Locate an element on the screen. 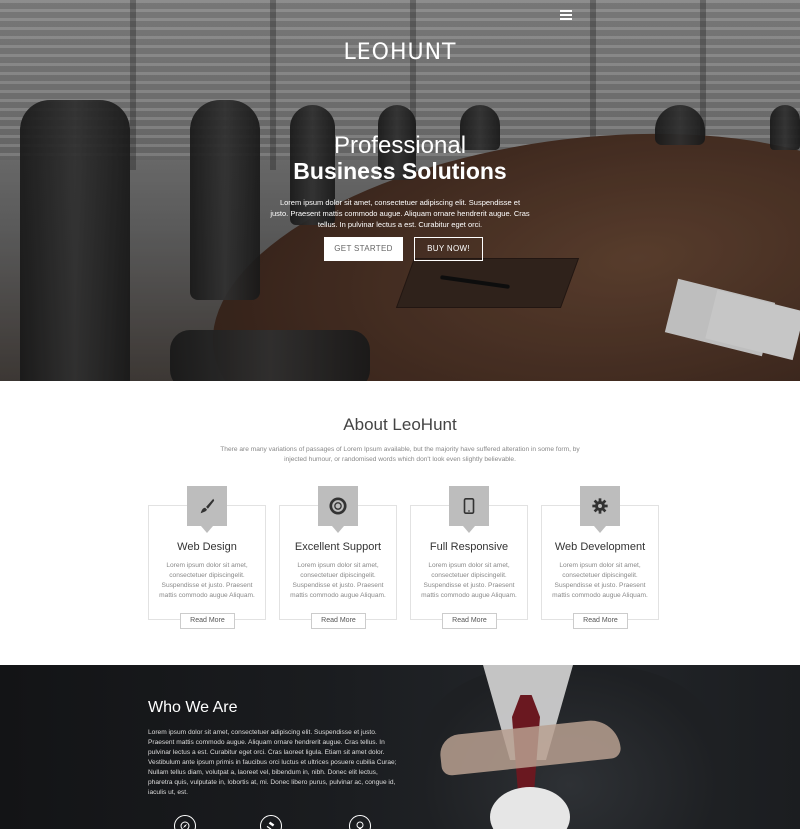  hero-title: Business Solutions is located at coordinates (400, 171).